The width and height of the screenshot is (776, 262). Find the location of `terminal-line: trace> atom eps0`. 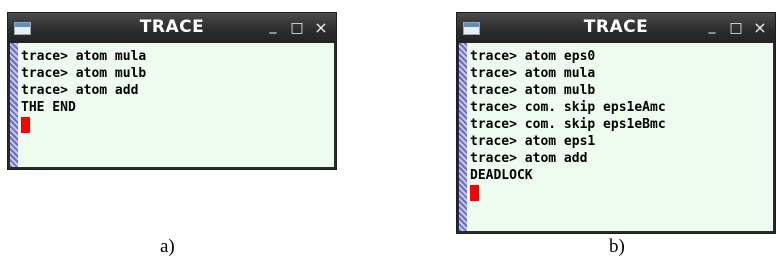

terminal-line: trace> atom eps0 is located at coordinates (533, 56).